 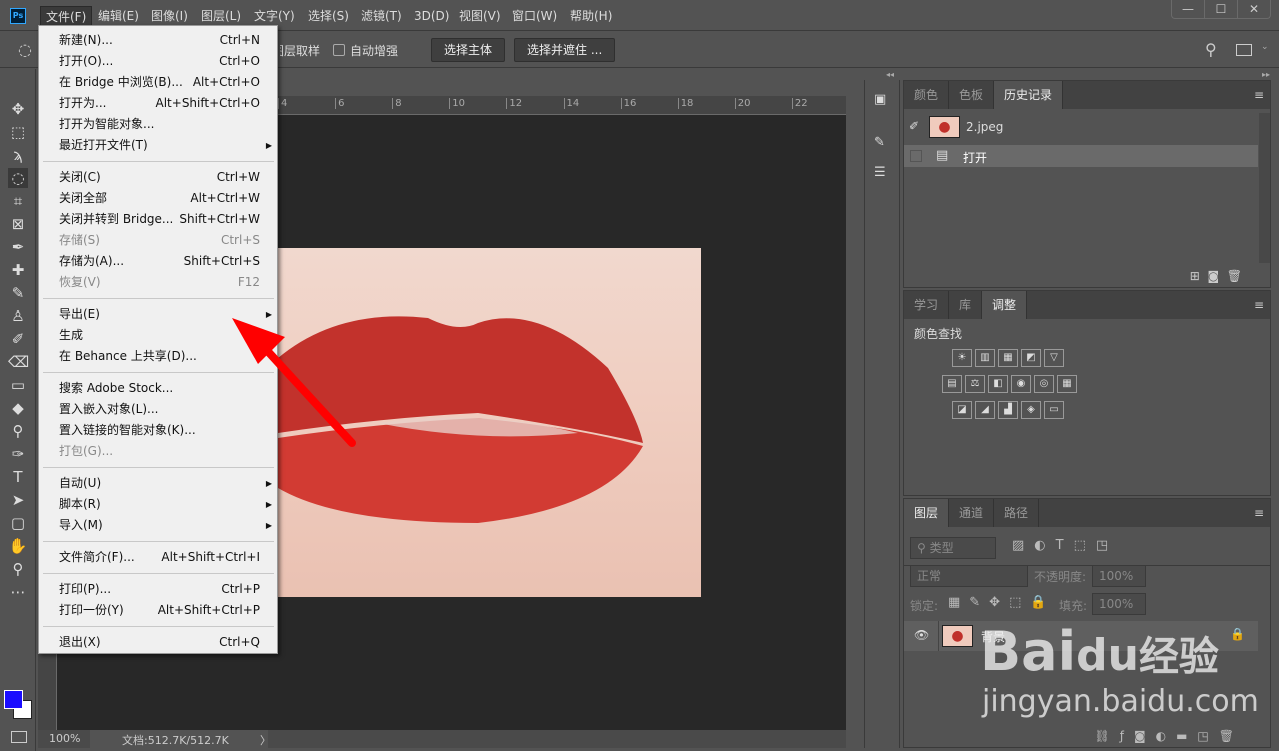 What do you see at coordinates (307, 394) in the screenshot?
I see `arrow-shaft` at bounding box center [307, 394].